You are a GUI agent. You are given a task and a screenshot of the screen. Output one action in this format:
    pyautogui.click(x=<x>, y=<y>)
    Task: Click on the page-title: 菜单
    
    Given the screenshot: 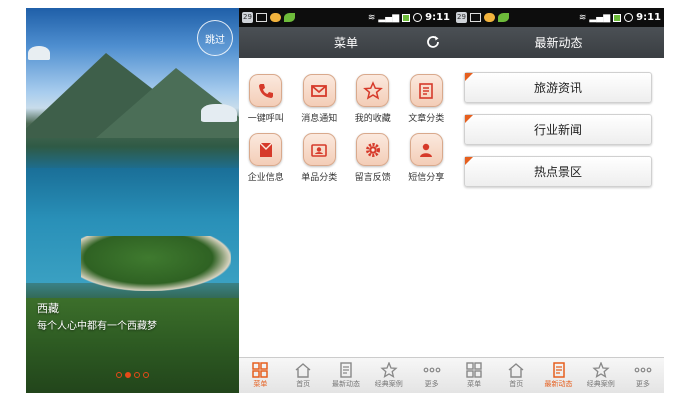 What is the action you would take?
    pyautogui.click(x=345, y=43)
    